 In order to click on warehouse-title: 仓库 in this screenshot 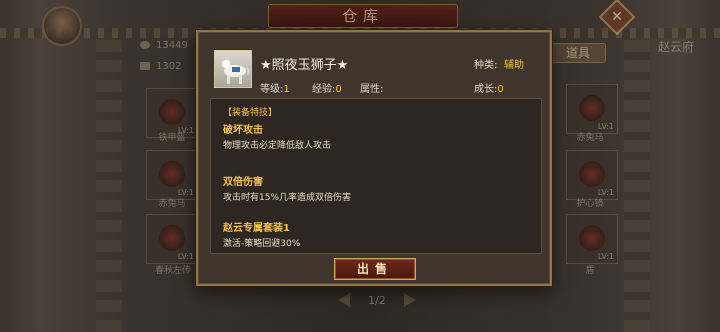, I will do `click(363, 16)`.